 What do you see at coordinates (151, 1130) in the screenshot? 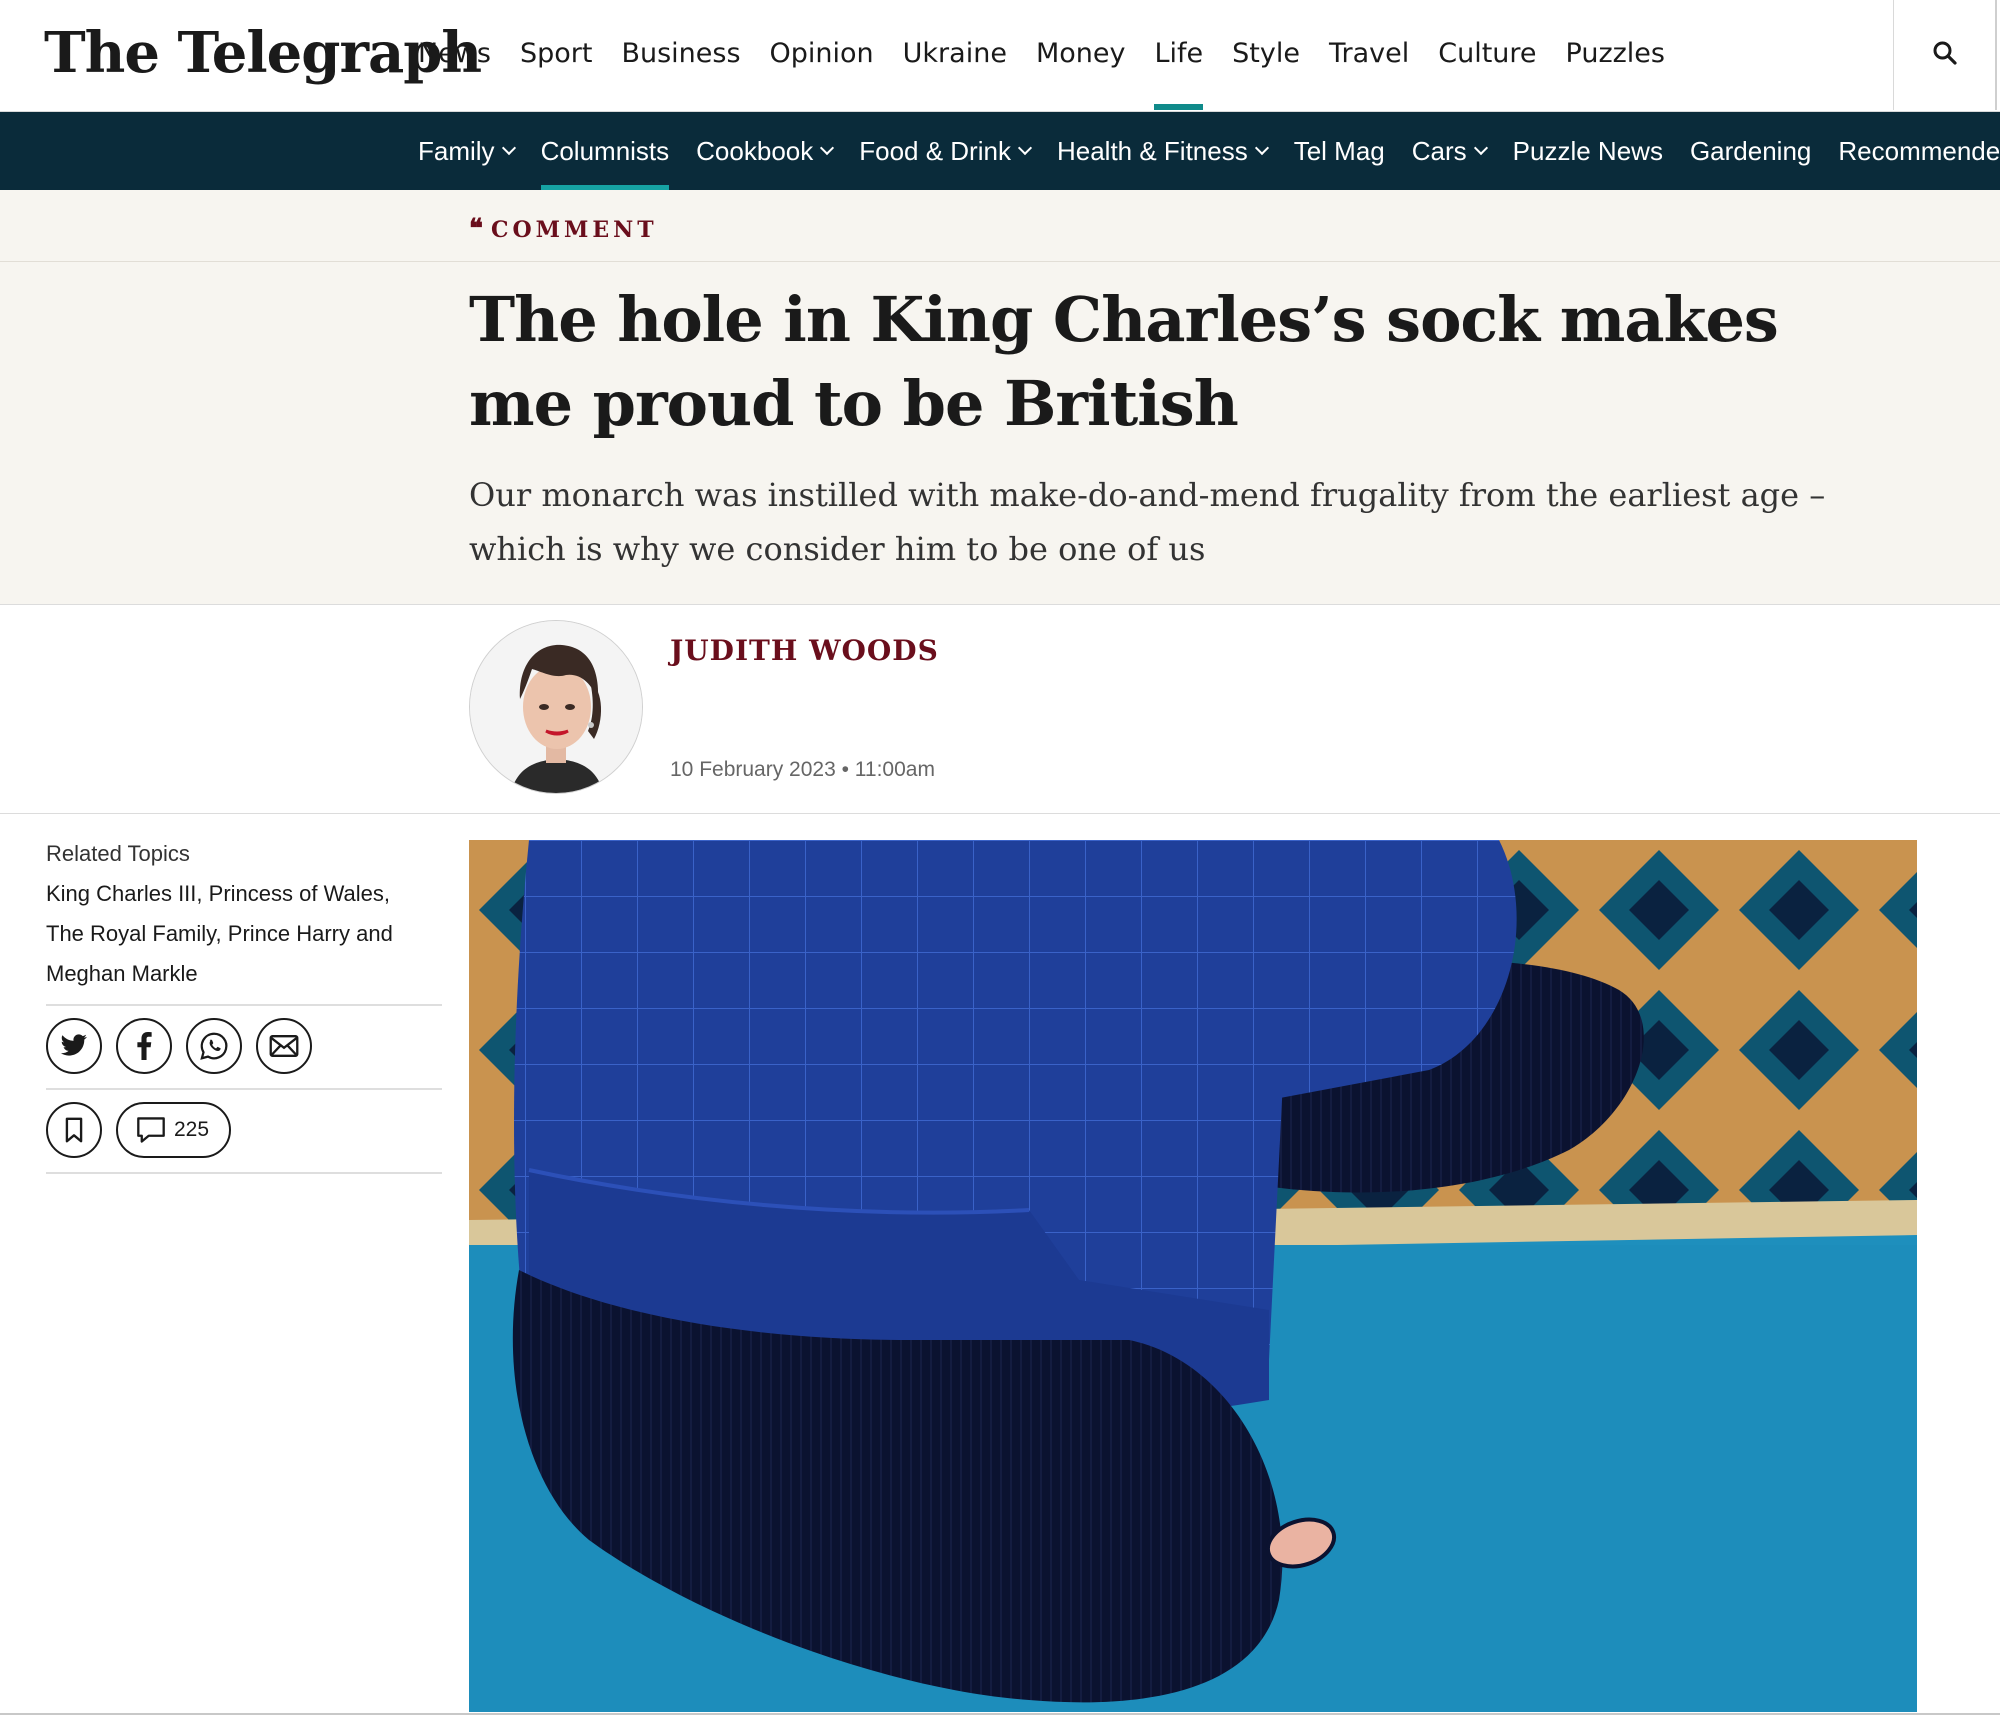
I see `comment-icon` at bounding box center [151, 1130].